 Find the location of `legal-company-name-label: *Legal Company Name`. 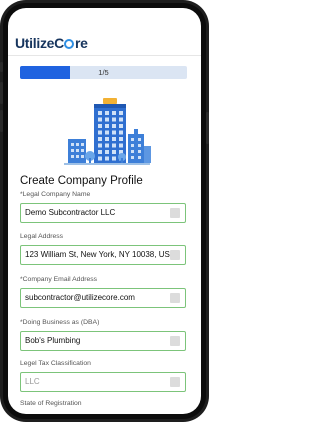

legal-company-name-label: *Legal Company Name is located at coordinates (55, 194).